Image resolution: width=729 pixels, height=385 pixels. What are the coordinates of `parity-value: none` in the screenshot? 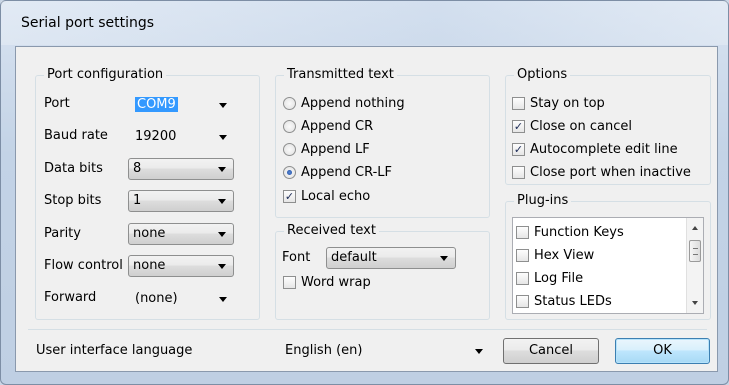 It's located at (149, 233).